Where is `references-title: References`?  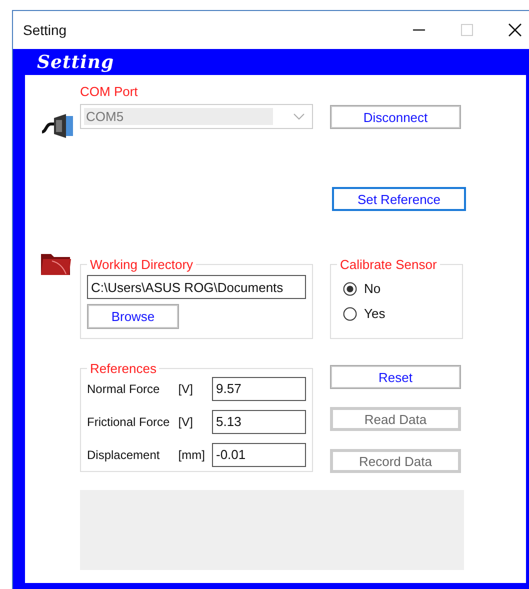 references-title: References is located at coordinates (123, 368).